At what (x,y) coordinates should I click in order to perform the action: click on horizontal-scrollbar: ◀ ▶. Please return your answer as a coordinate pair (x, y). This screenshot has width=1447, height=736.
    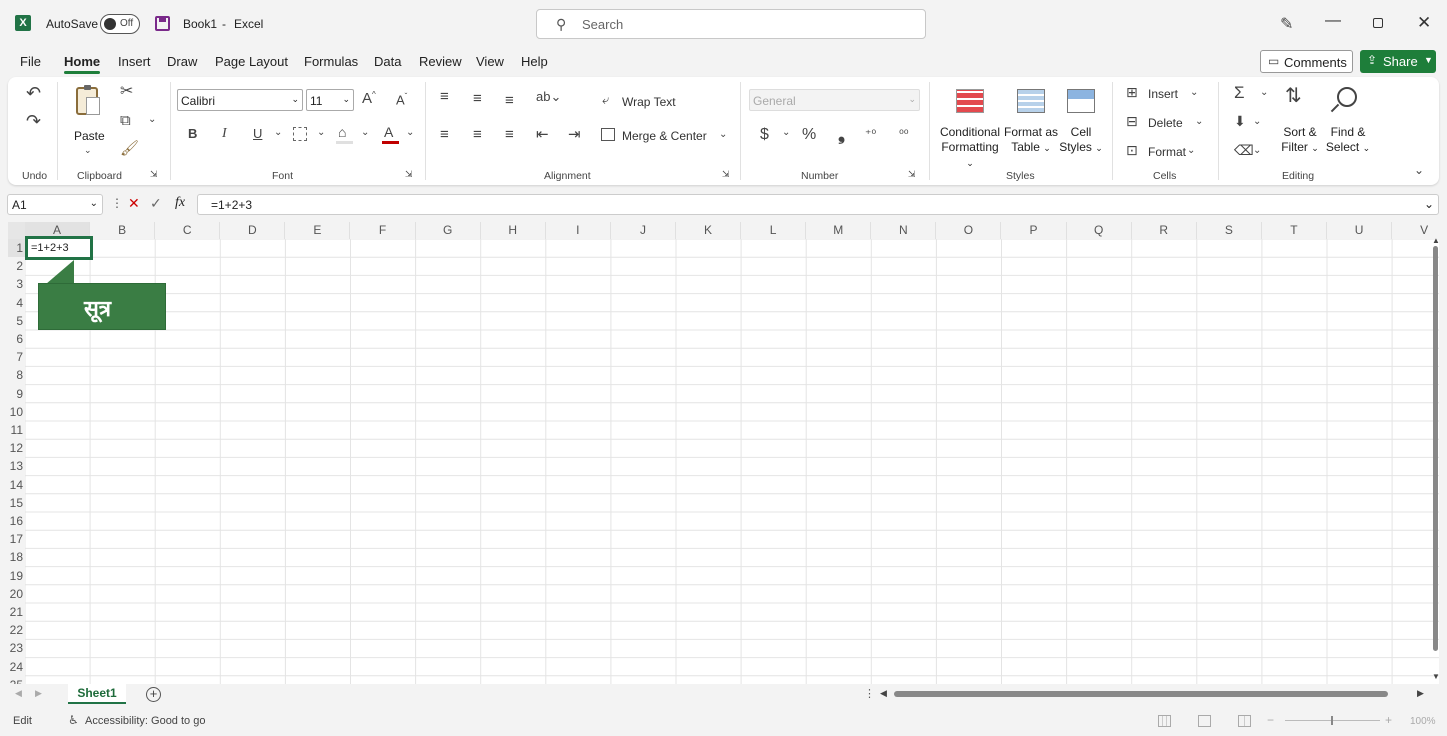
    Looking at the image, I should click on (1153, 693).